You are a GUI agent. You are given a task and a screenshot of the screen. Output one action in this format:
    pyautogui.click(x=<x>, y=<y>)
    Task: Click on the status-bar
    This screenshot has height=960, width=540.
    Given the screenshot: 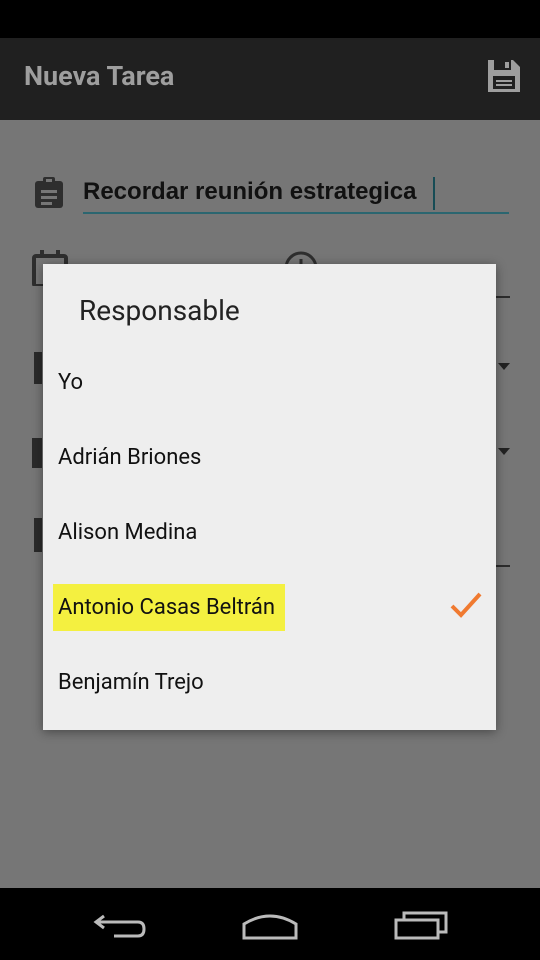 What is the action you would take?
    pyautogui.click(x=270, y=19)
    